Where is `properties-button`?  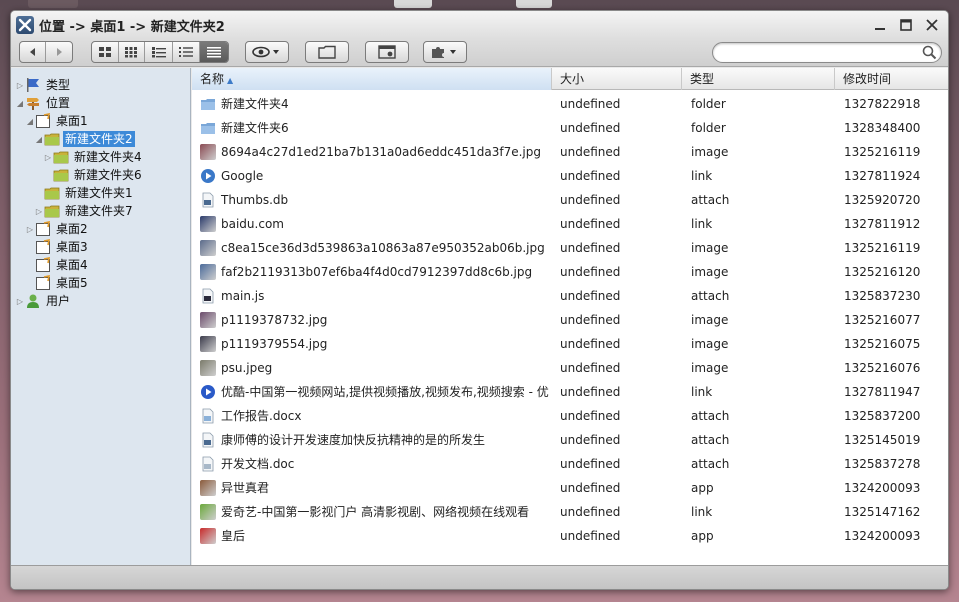 properties-button is located at coordinates (387, 52).